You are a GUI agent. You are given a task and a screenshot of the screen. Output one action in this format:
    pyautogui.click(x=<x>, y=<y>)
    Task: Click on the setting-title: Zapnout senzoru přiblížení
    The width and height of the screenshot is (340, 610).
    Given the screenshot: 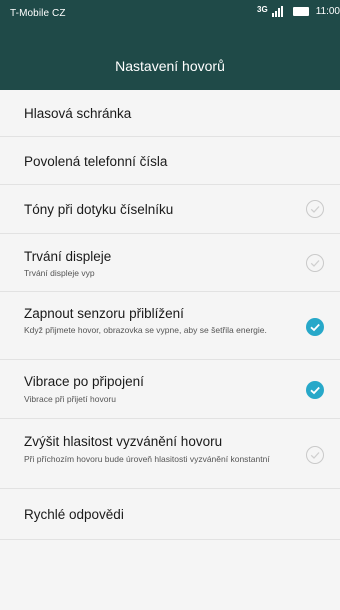 What is the action you would take?
    pyautogui.click(x=104, y=313)
    